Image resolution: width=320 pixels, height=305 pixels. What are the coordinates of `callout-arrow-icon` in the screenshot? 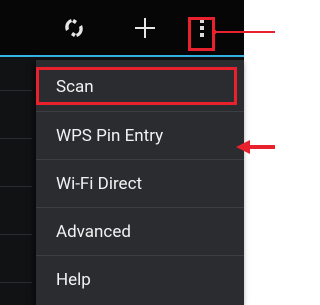 It's located at (244, 32).